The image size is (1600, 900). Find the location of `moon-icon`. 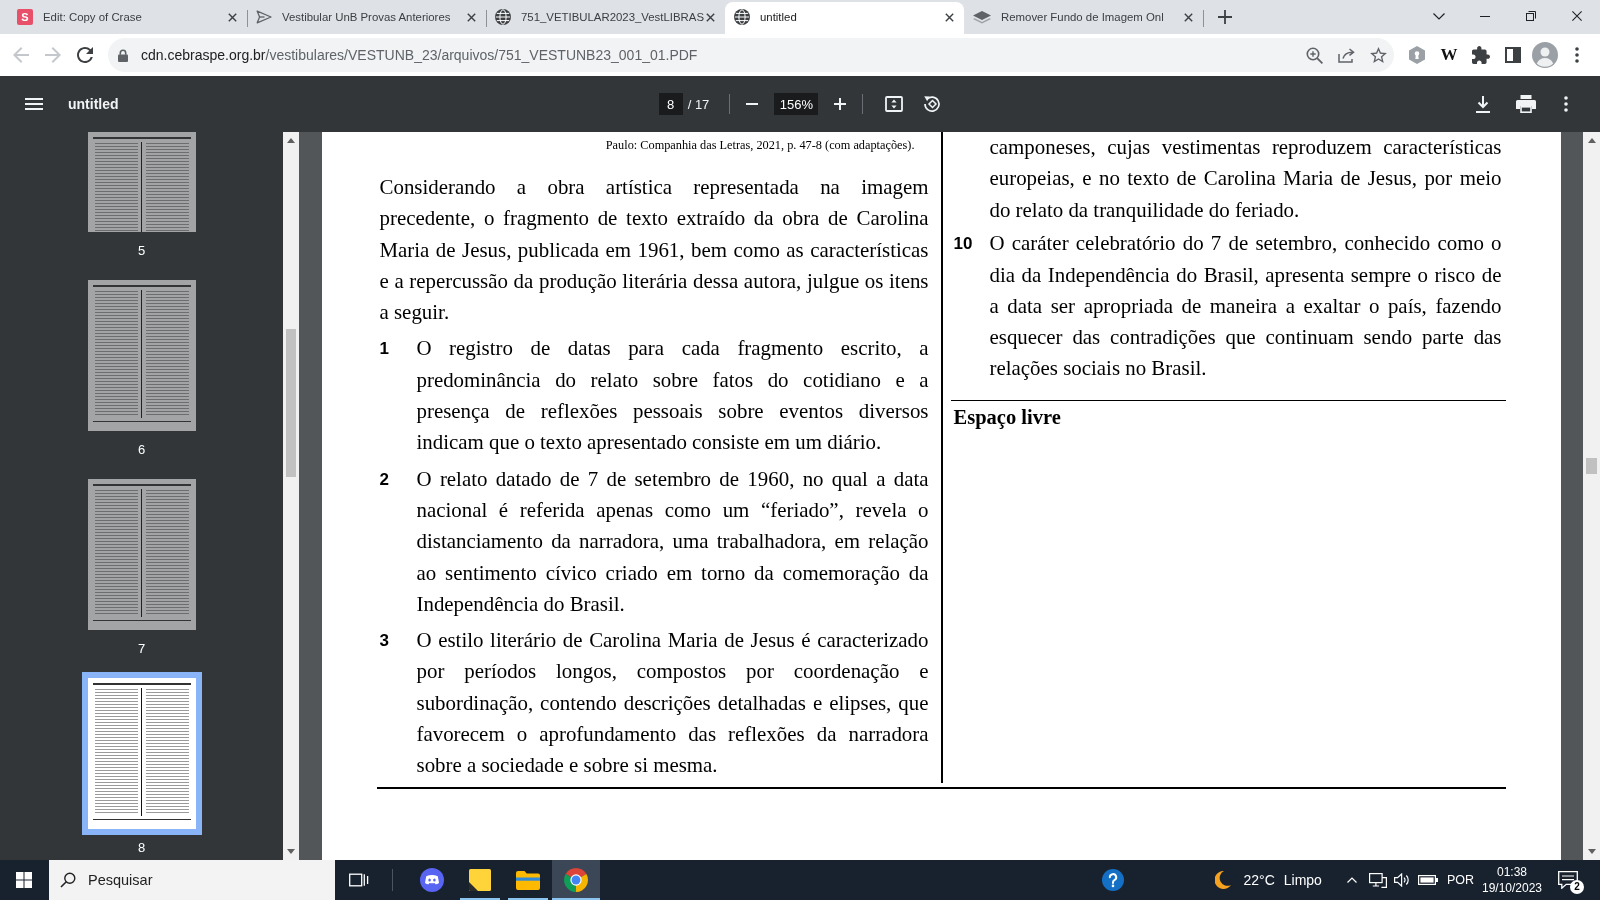

moon-icon is located at coordinates (1223, 880).